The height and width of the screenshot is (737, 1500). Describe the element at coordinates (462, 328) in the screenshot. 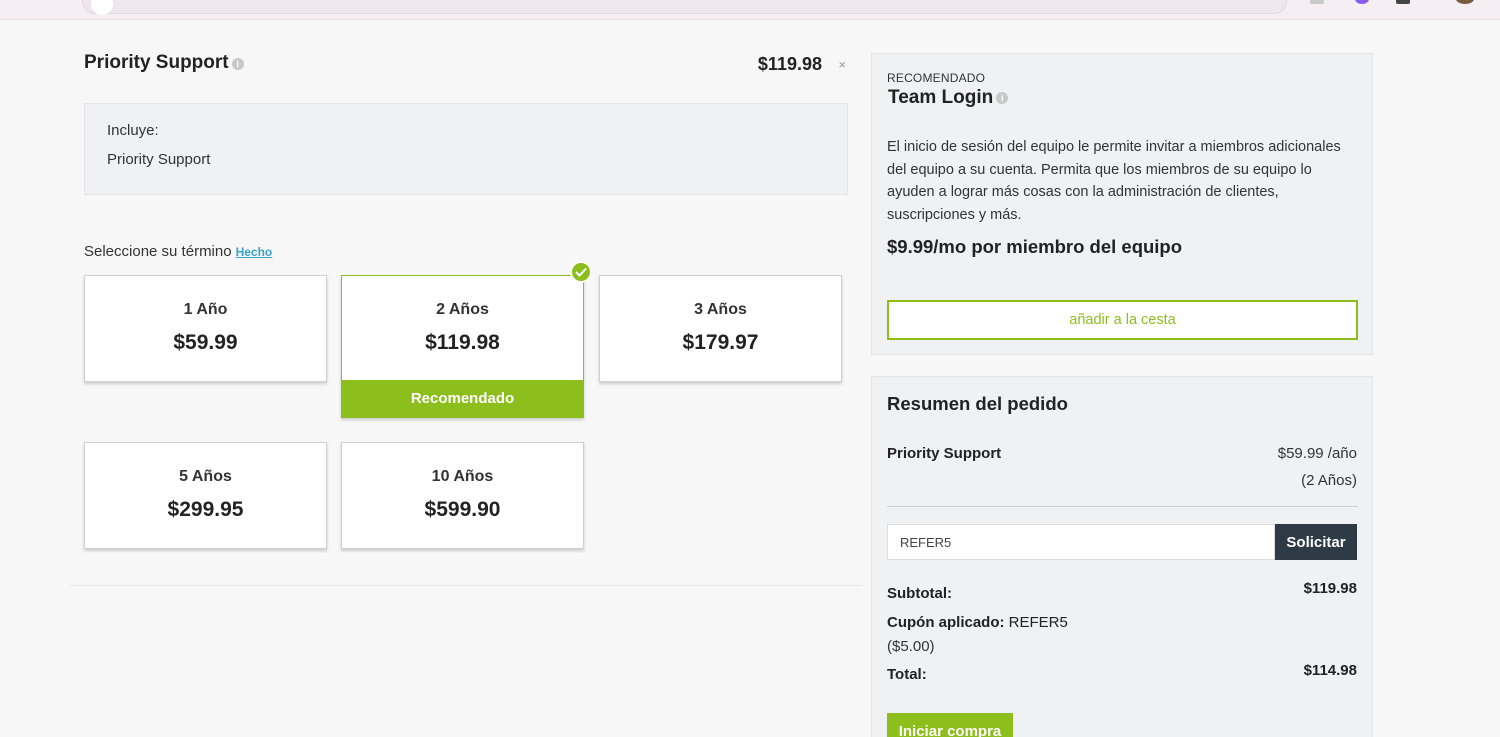

I see `plan-option-2-years: 2 Años $119.98` at that location.